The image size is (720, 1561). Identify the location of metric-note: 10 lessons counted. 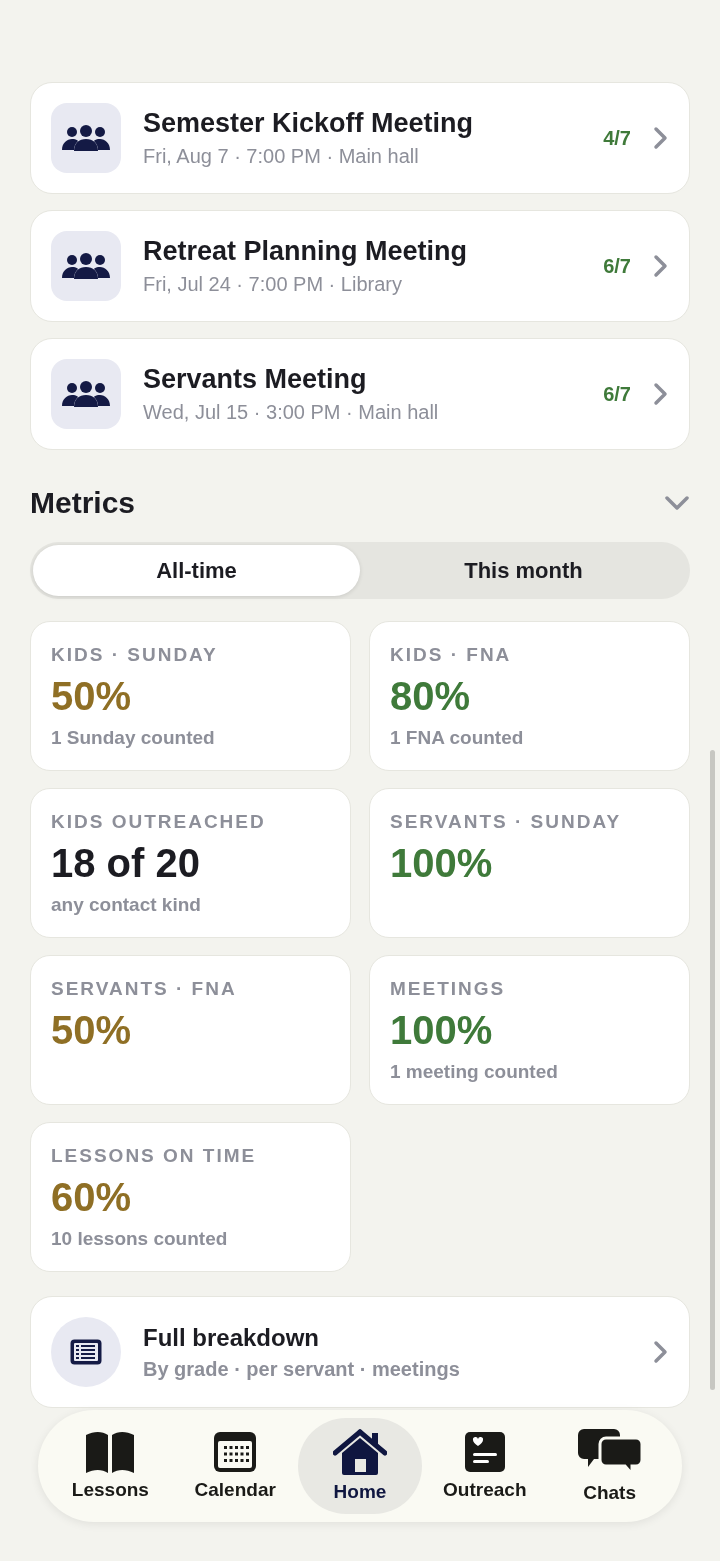
(140, 1239).